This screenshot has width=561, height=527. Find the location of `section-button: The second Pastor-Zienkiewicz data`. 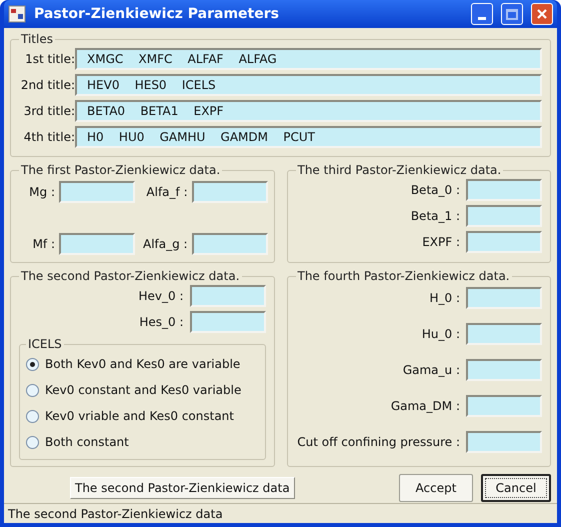

section-button: The second Pastor-Zienkiewicz data is located at coordinates (182, 488).